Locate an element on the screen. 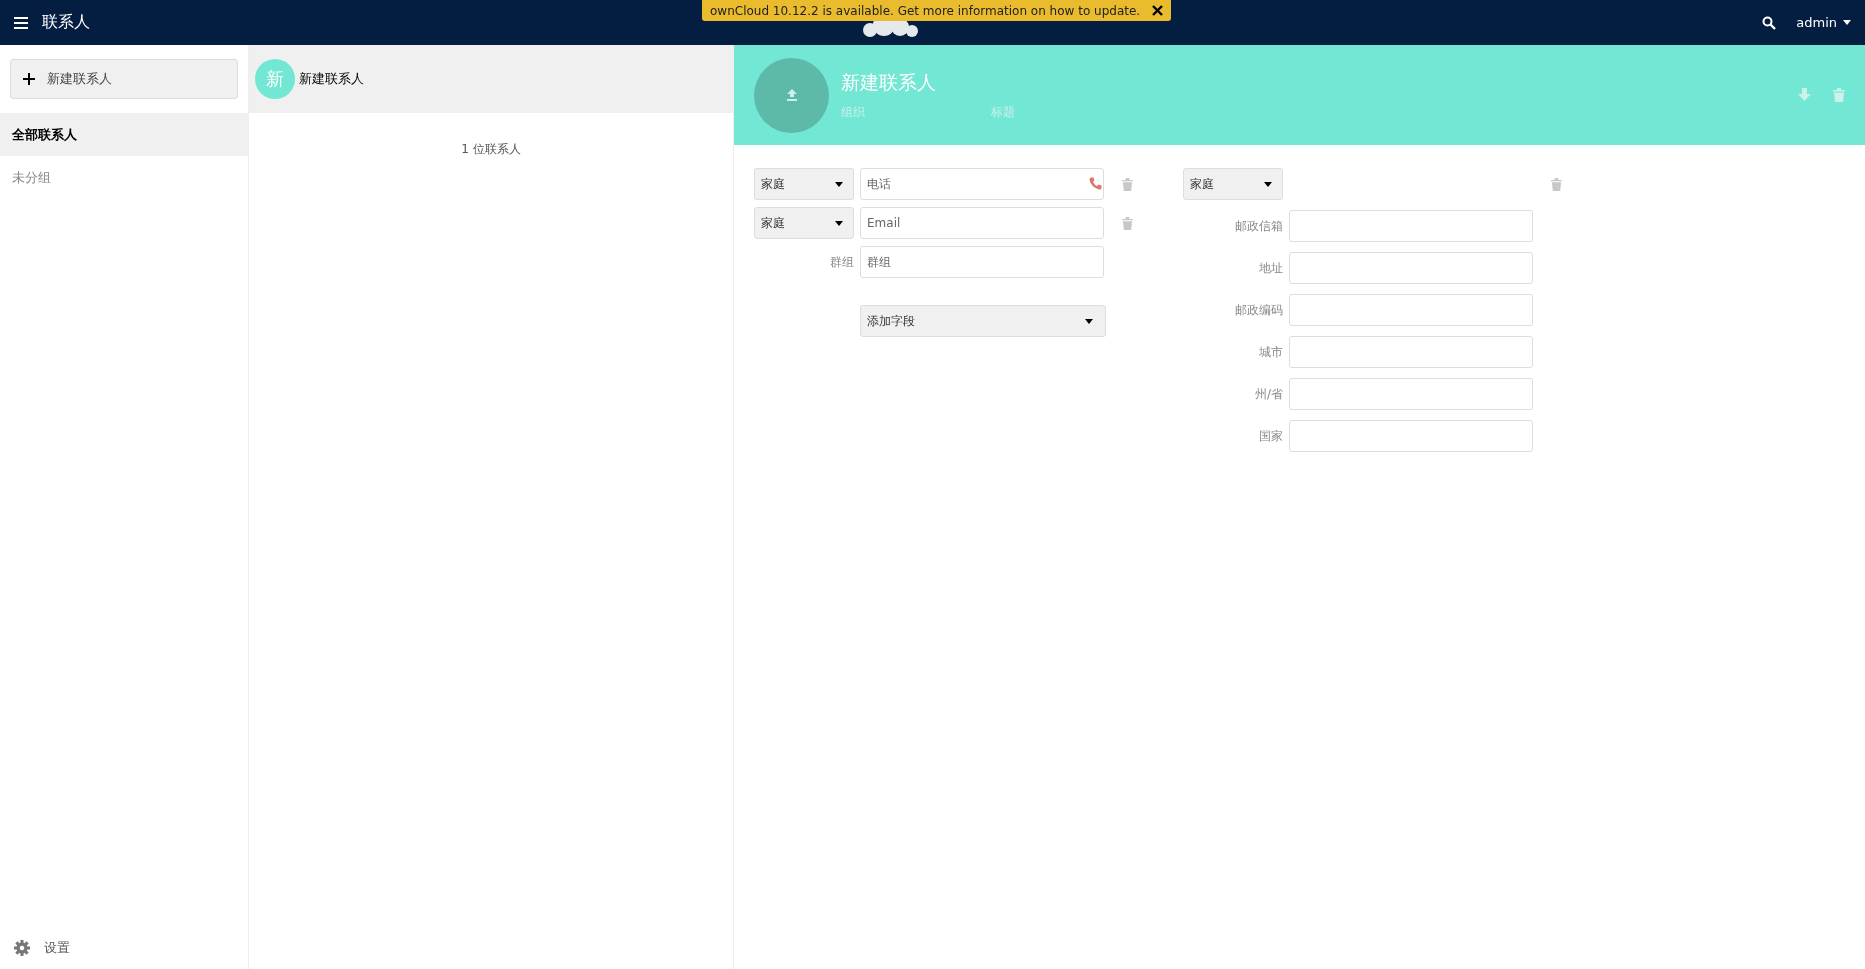 The height and width of the screenshot is (969, 1865). notification-text: ownCloud 10.12.2 is available. Get more information on how to update. is located at coordinates (925, 10).